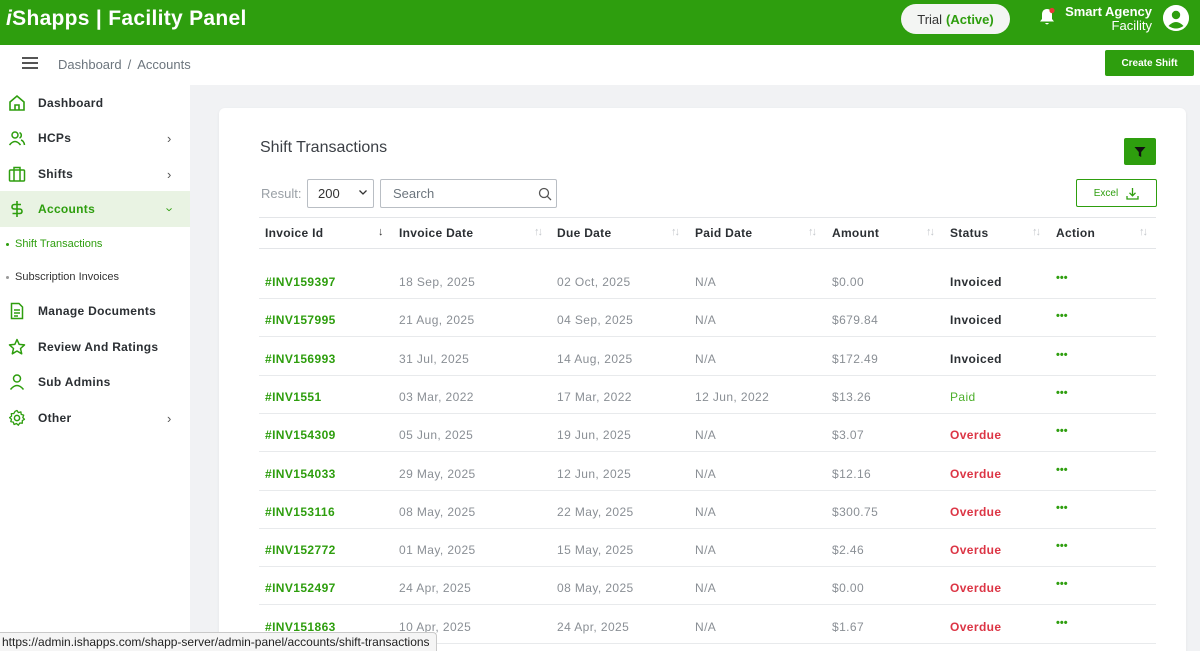  I want to click on invoice-id-link: #INV1551, so click(293, 397).